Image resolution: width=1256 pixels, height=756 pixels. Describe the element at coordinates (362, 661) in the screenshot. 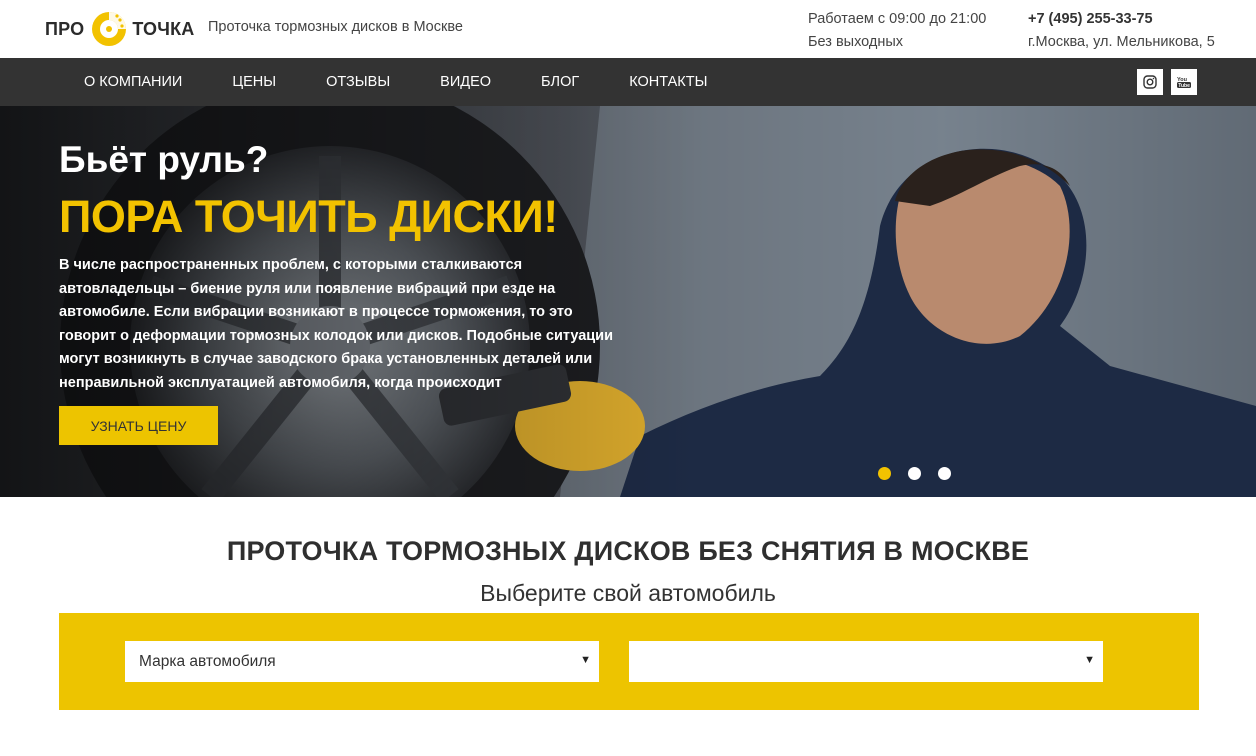

I see `car-brand-select: Марка автомобиля ▼` at that location.